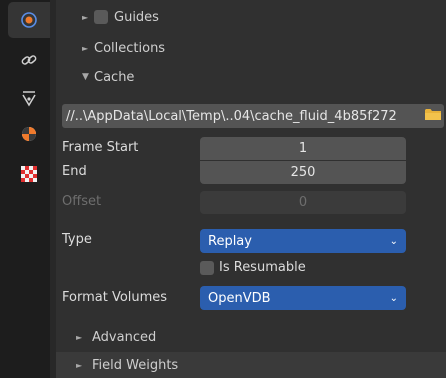 Image resolution: width=446 pixels, height=378 pixels. What do you see at coordinates (136, 17) in the screenshot?
I see `subpanel-guides-label: Guides` at bounding box center [136, 17].